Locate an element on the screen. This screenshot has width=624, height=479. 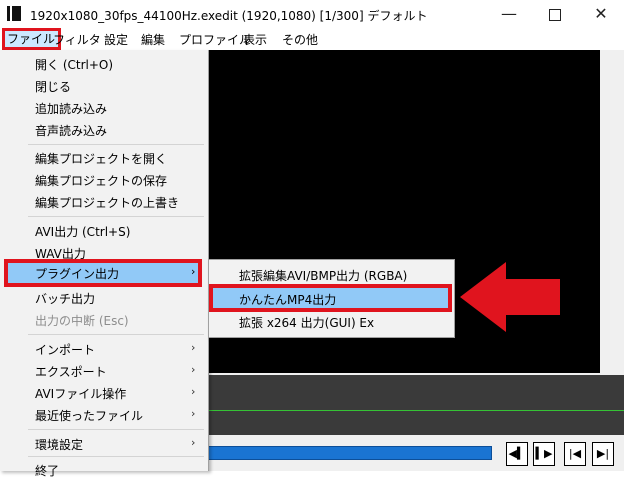
menu-item-overwrite-project: 編集プロジェクトの上書き is located at coordinates (107, 202).